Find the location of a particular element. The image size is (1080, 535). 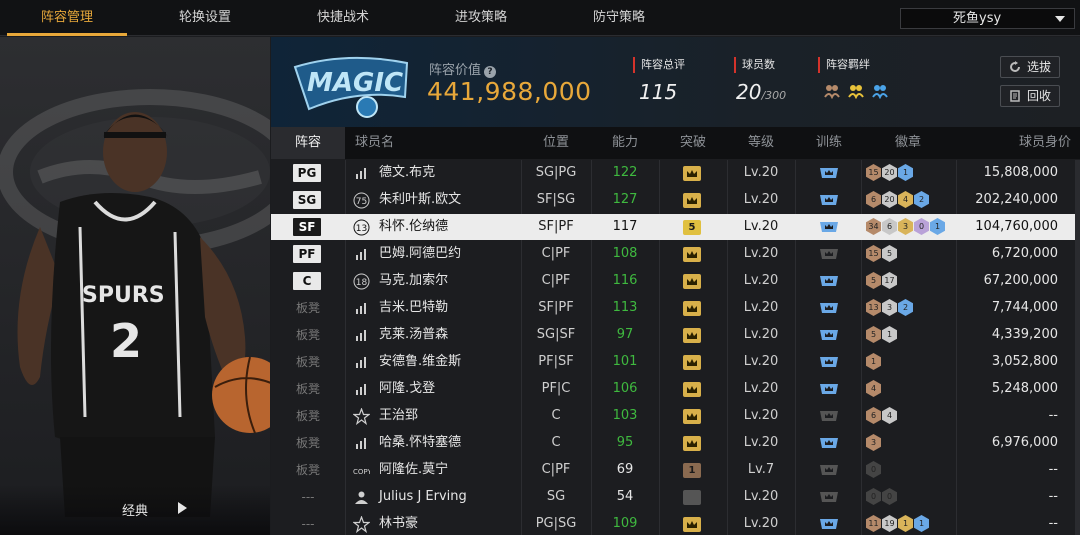

lineup-slot: C is located at coordinates (307, 281).